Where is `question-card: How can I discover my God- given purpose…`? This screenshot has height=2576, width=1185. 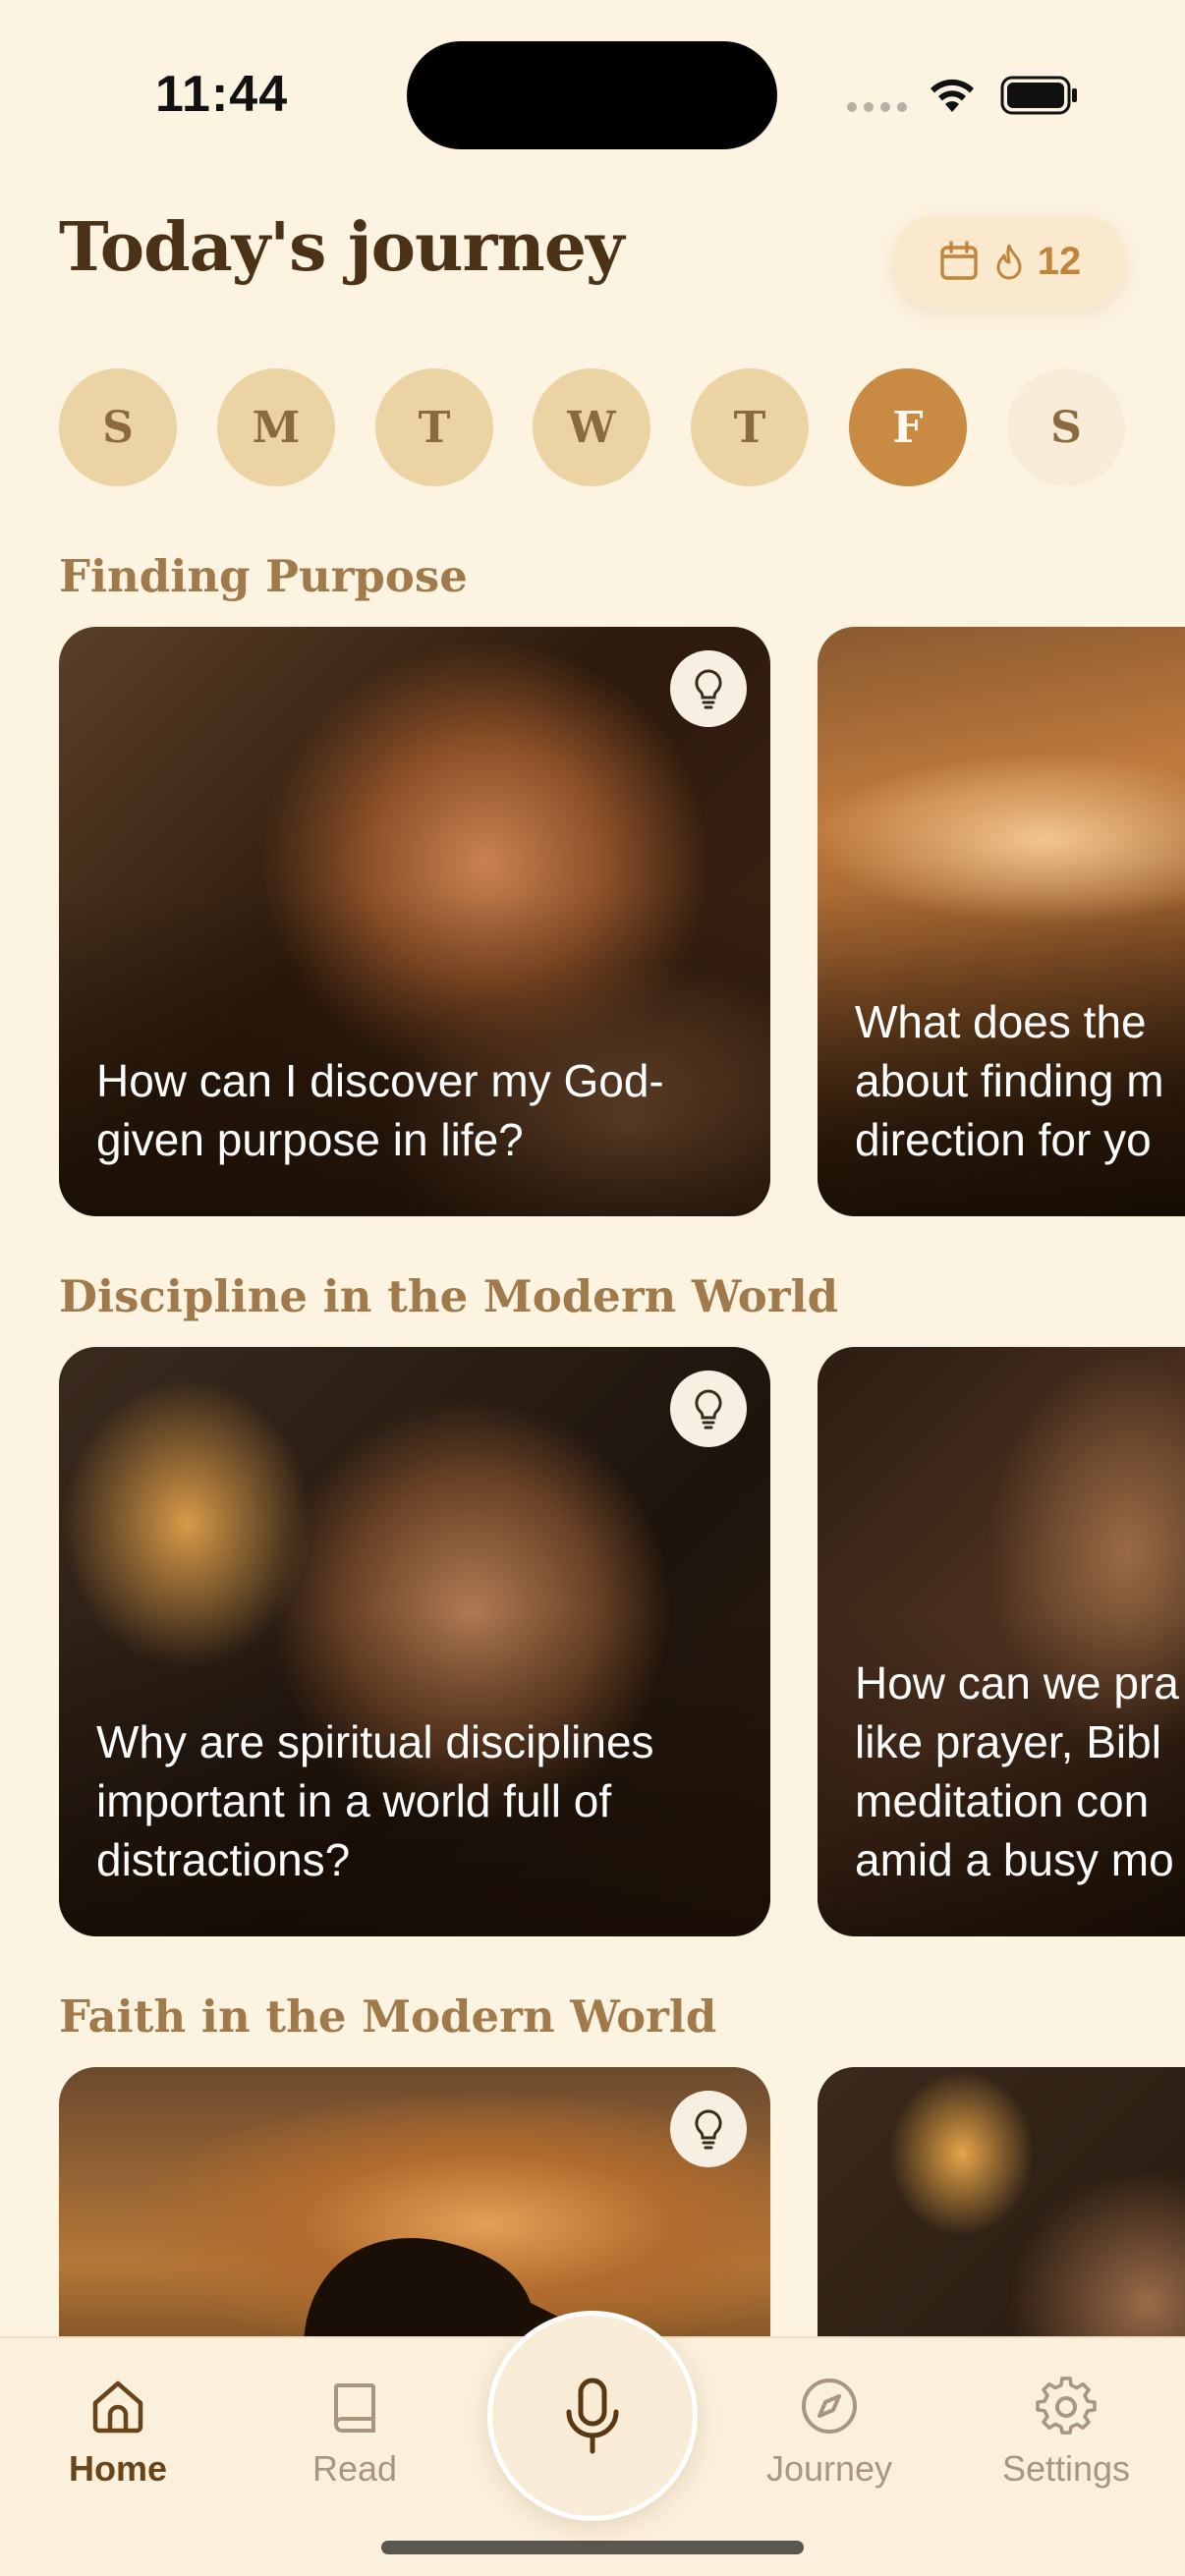
question-card: How can I discover my God- given purpose… is located at coordinates (415, 921).